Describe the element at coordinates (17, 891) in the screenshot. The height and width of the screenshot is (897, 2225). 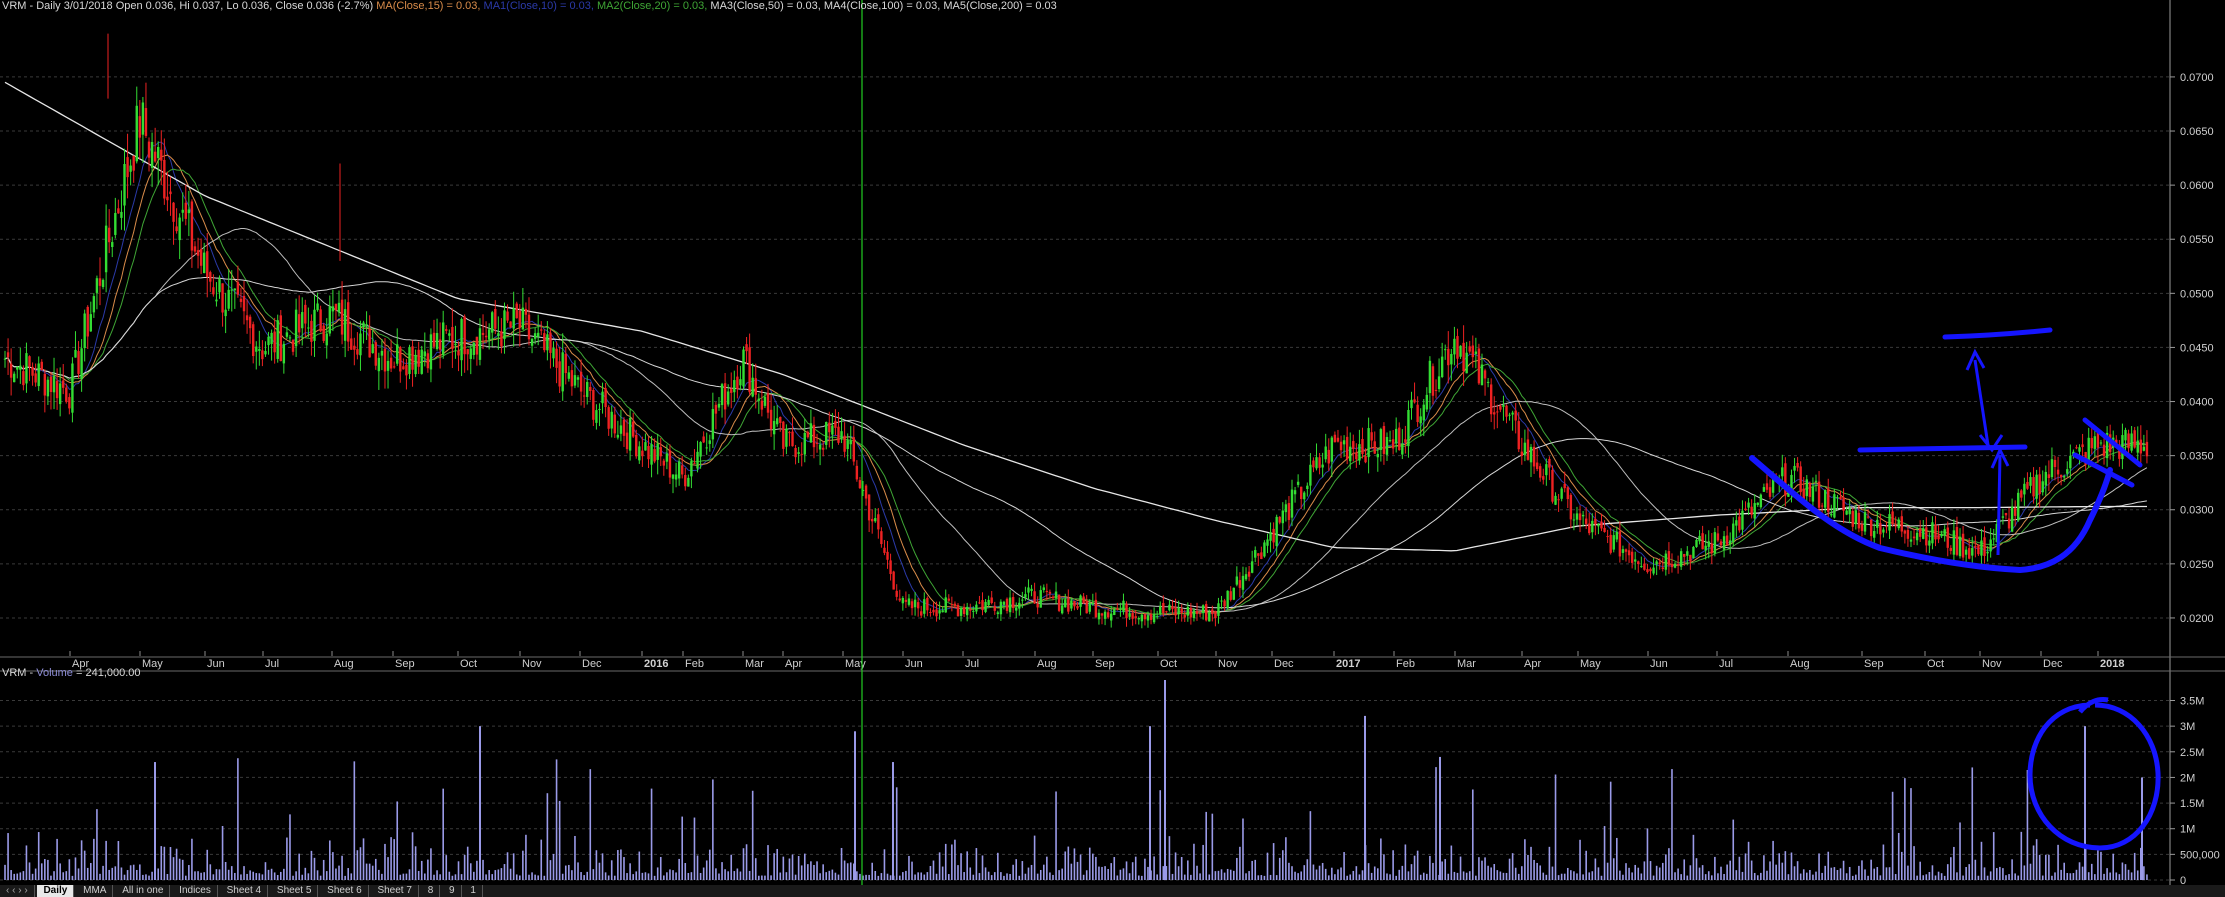
I see `tab-scroll-arrows: ‹ ‹ › ›` at that location.